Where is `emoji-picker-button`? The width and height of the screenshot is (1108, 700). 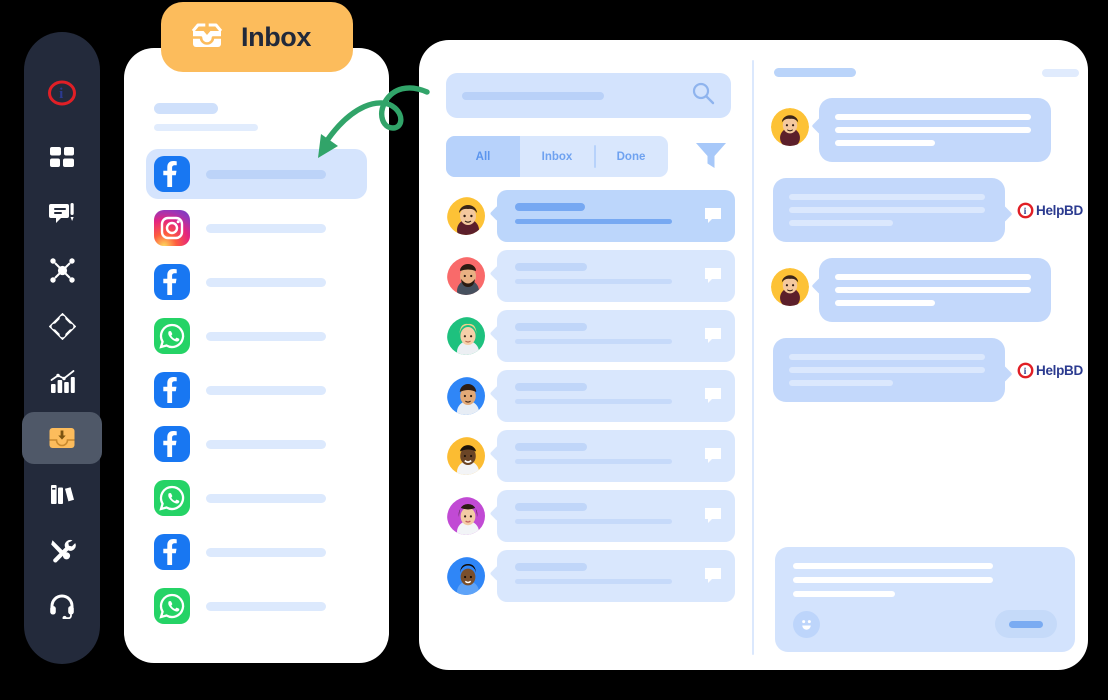
emoji-picker-button is located at coordinates (806, 624).